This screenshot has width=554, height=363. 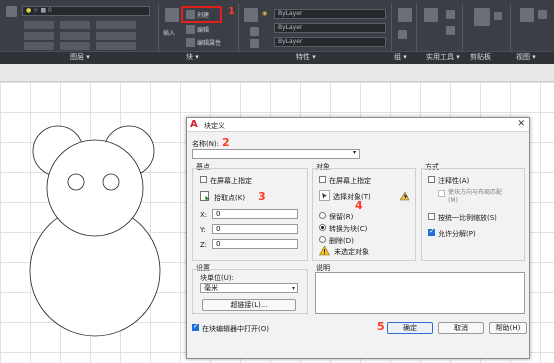 I want to click on objects-specify-on-screen-checkbox, so click(x=322, y=179).